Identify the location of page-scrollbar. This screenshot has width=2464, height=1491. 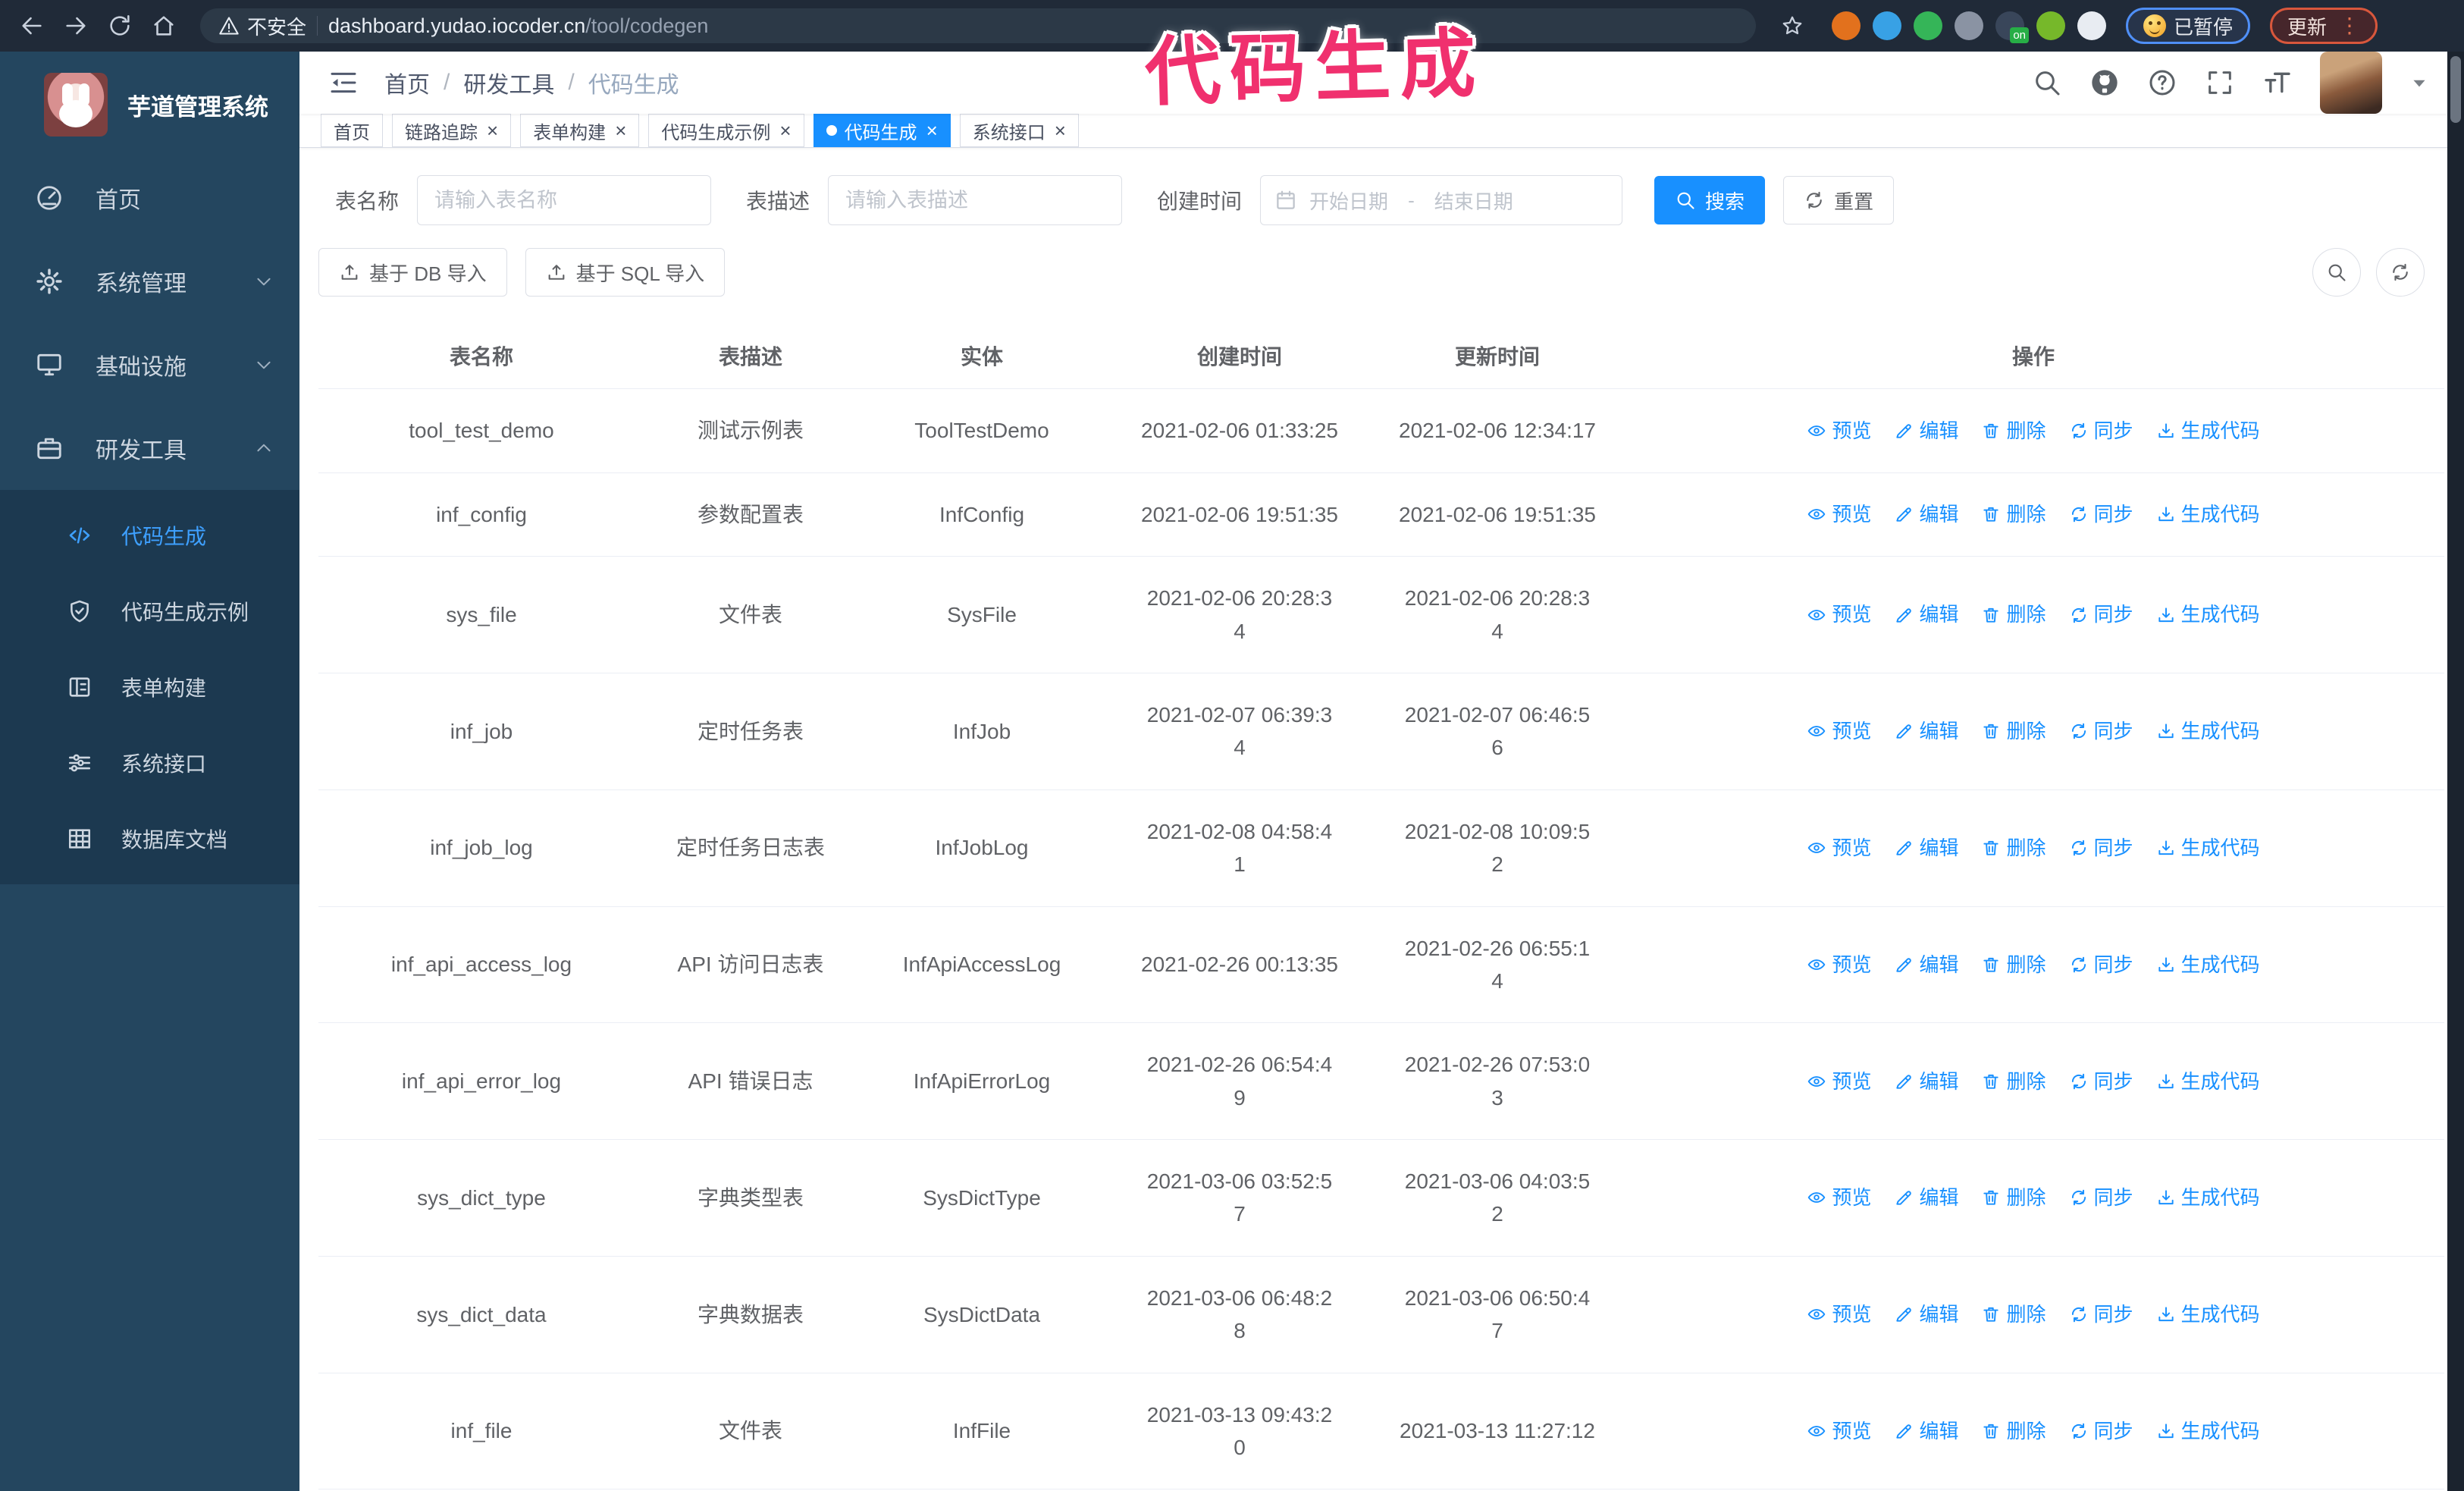
(2455, 771).